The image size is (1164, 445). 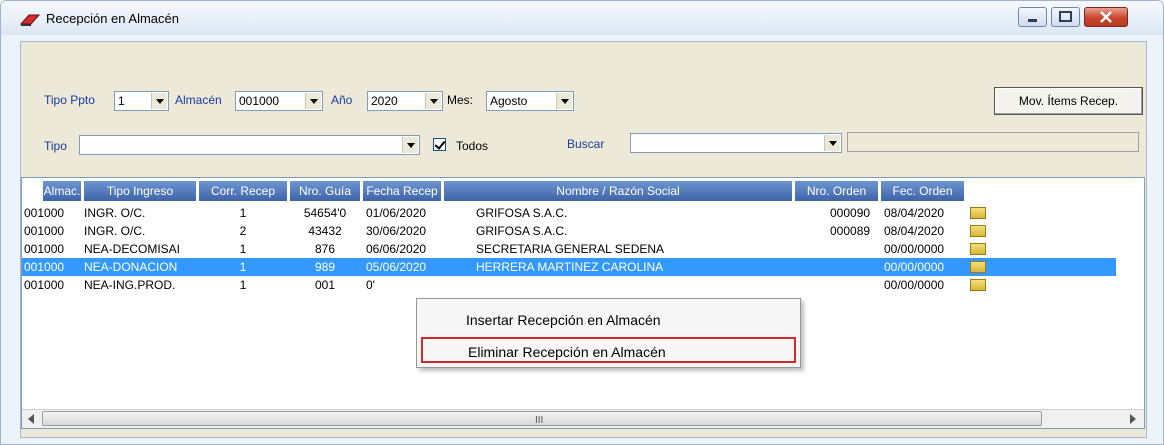 What do you see at coordinates (460, 100) in the screenshot?
I see `mes-label: Mes:` at bounding box center [460, 100].